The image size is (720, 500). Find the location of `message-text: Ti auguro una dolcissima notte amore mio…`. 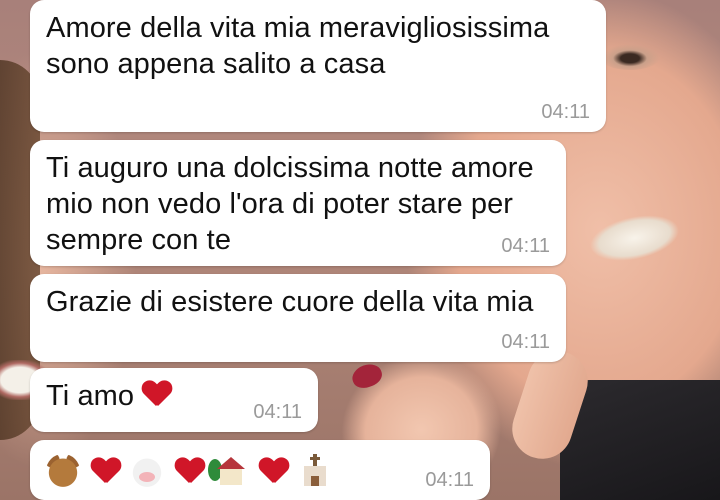

message-text: Ti auguro una dolcissima notte amore mio… is located at coordinates (290, 204).